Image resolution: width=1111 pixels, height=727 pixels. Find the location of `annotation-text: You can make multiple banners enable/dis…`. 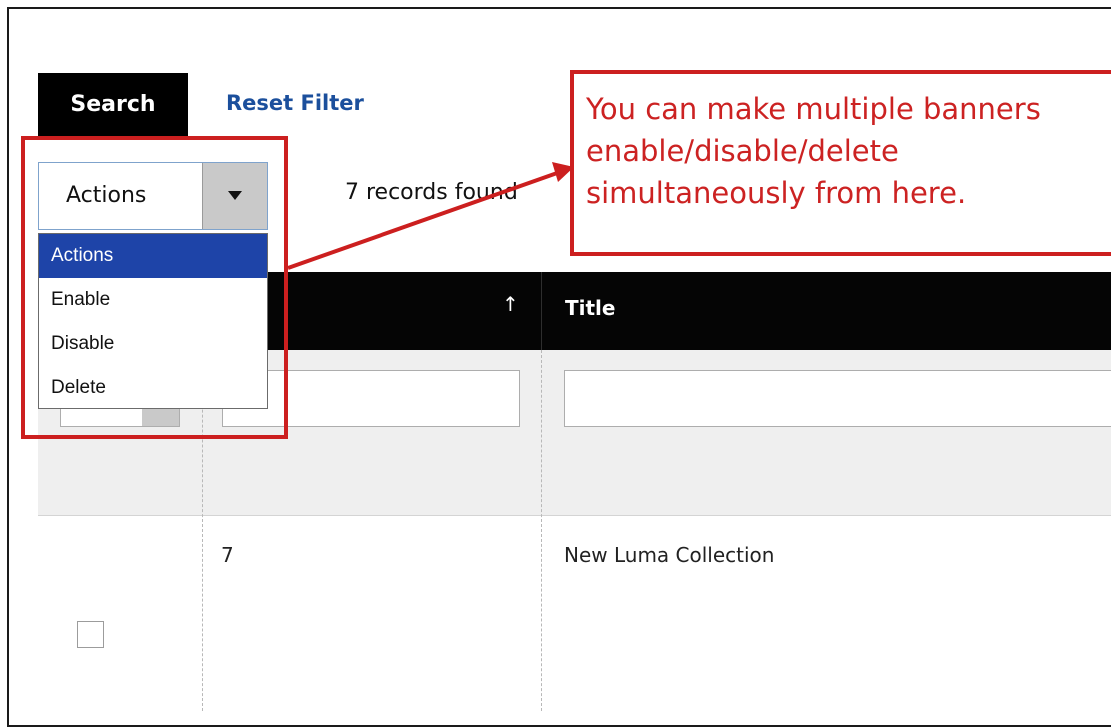

annotation-text: You can make multiple banners enable/dis… is located at coordinates (813, 151).